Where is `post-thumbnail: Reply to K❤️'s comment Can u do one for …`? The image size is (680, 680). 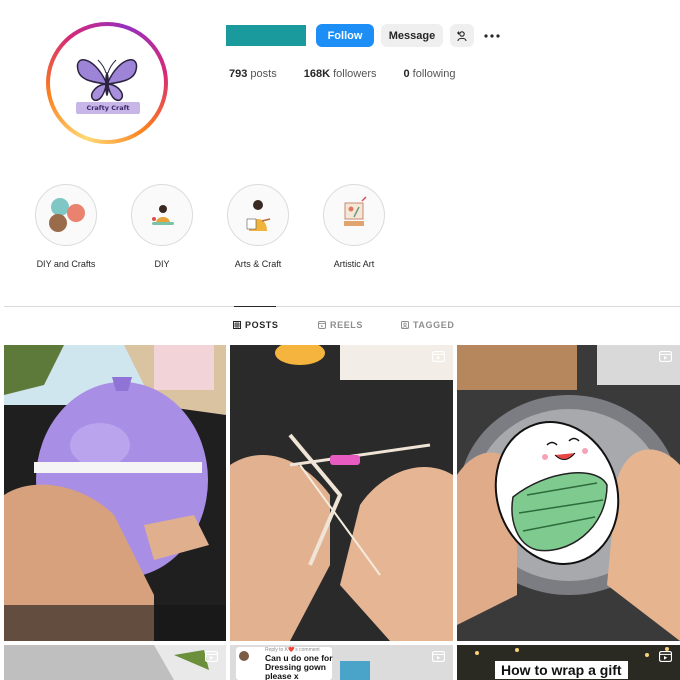
post-thumbnail: Reply to K❤️'s comment Can u do one for … is located at coordinates (341, 662).